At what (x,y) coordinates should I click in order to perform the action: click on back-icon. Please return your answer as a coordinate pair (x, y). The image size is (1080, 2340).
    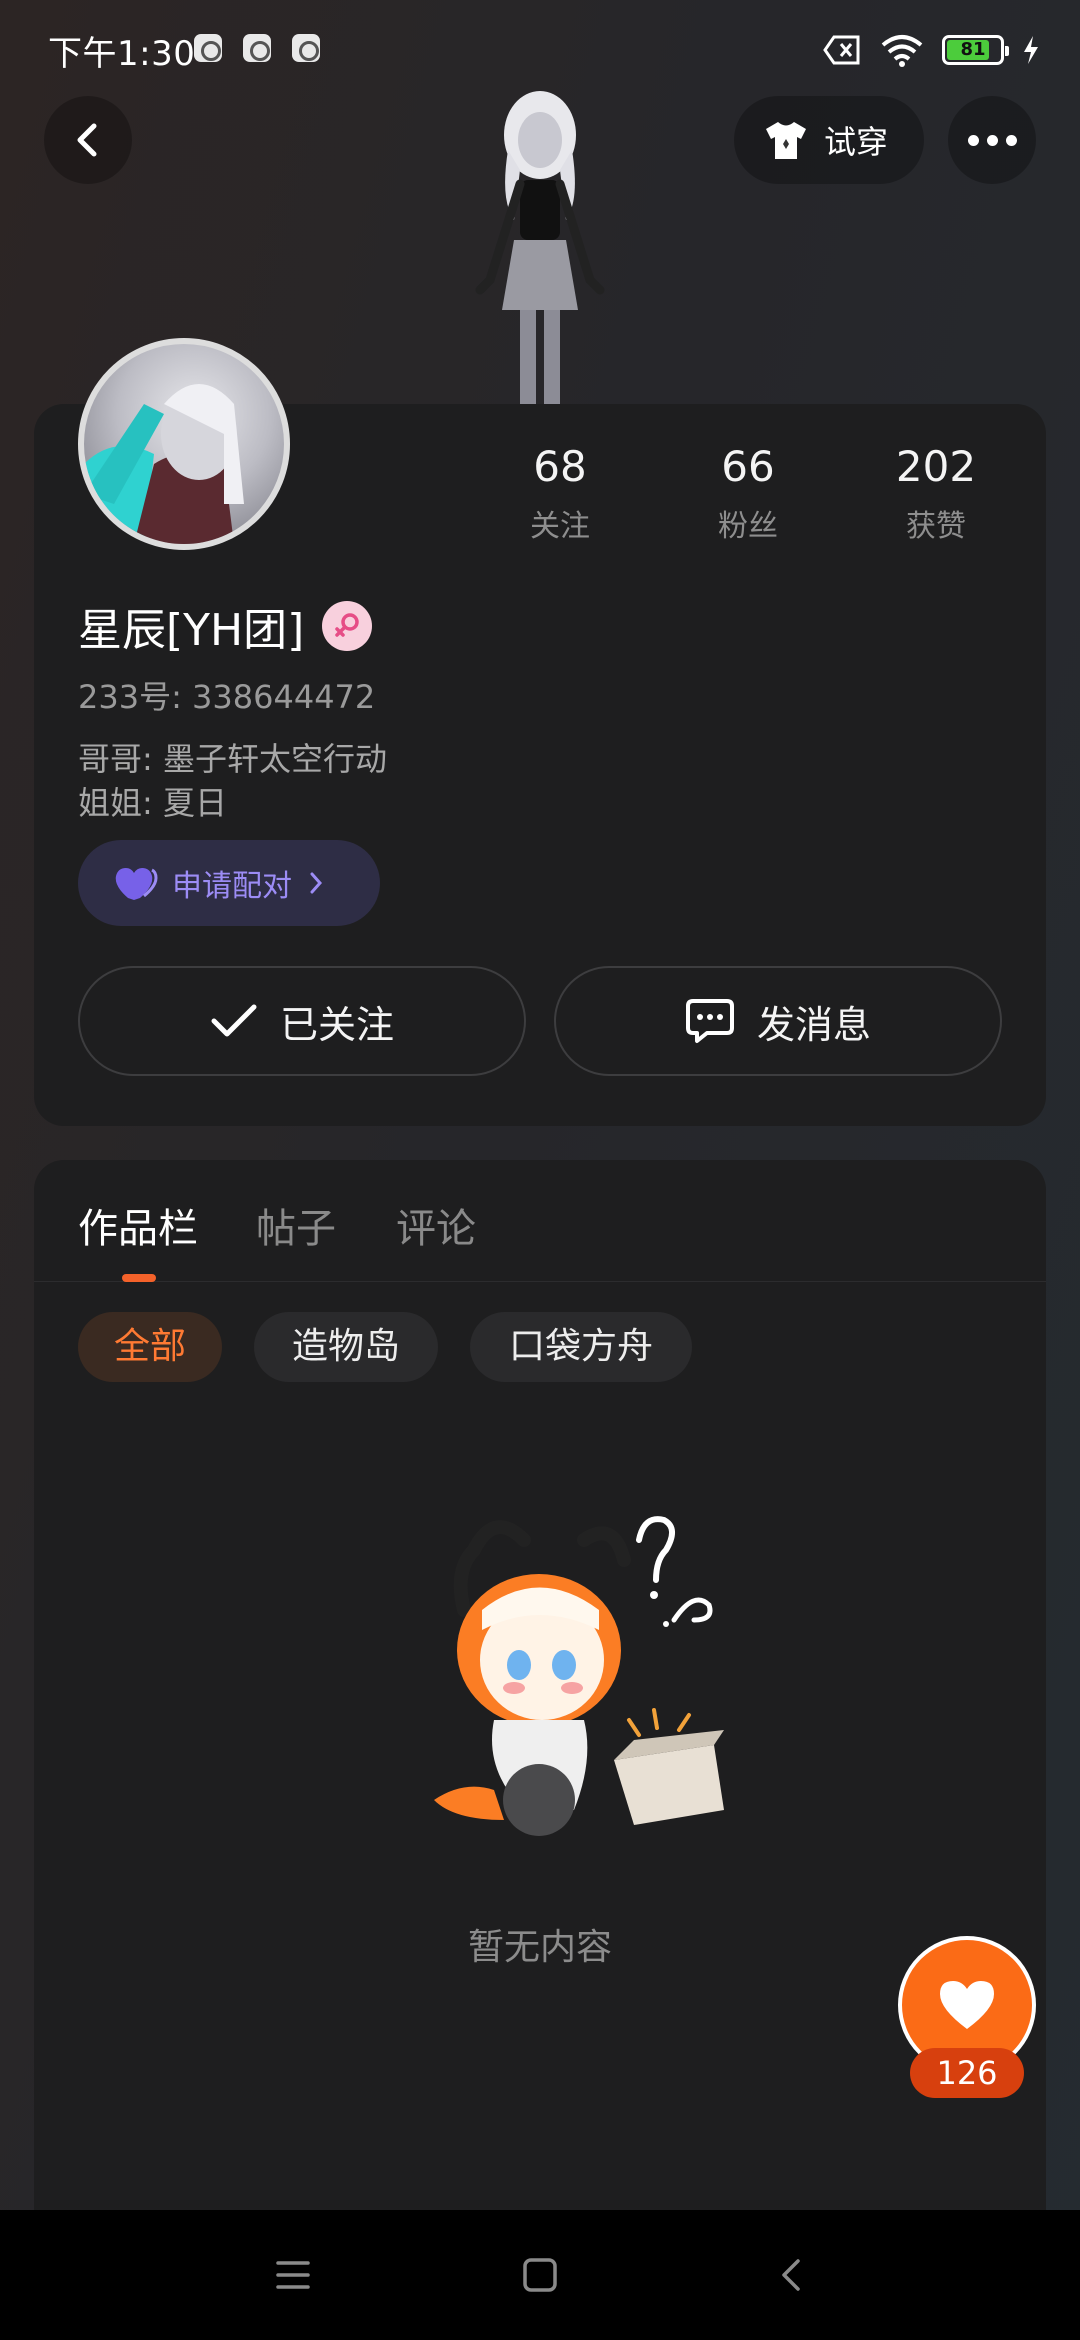
    Looking at the image, I should click on (87, 140).